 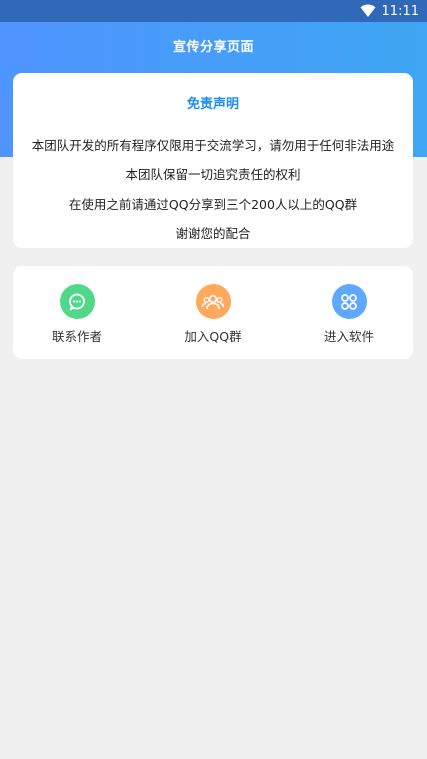 I want to click on apps-grid-icon, so click(x=349, y=301).